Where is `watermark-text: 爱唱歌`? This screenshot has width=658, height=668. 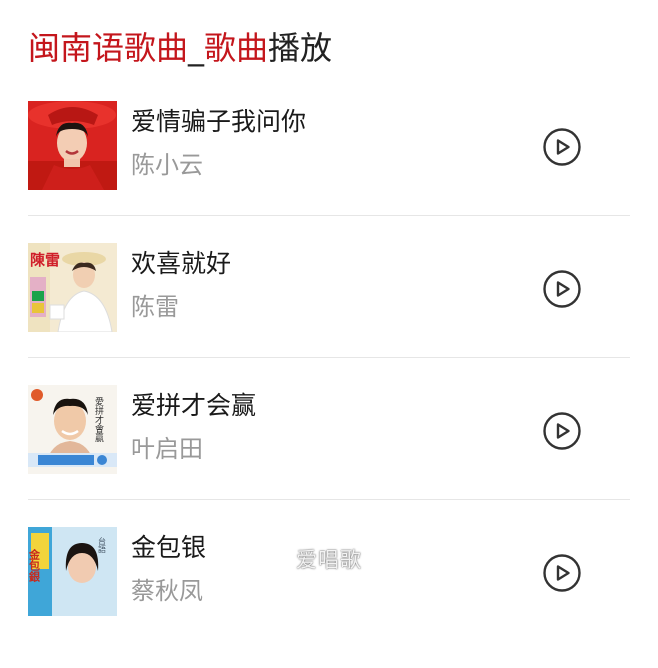 watermark-text: 爱唱歌 is located at coordinates (329, 560).